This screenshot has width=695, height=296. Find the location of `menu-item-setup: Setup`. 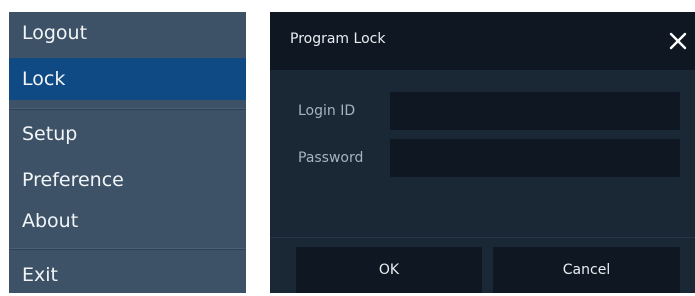

menu-item-setup: Setup is located at coordinates (127, 134).